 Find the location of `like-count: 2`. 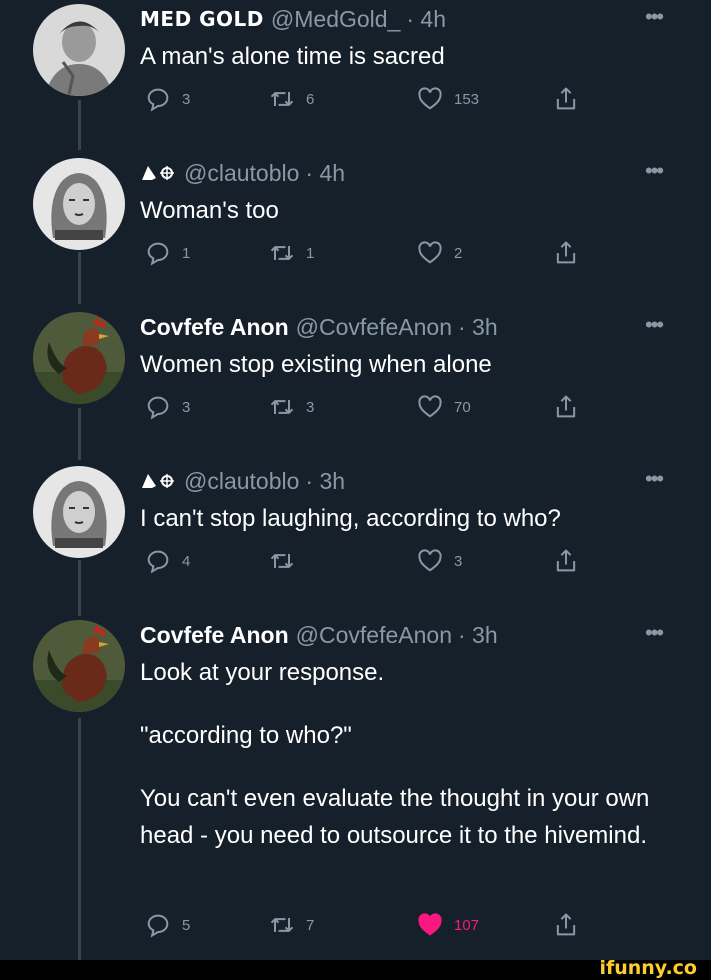

like-count: 2 is located at coordinates (458, 253).